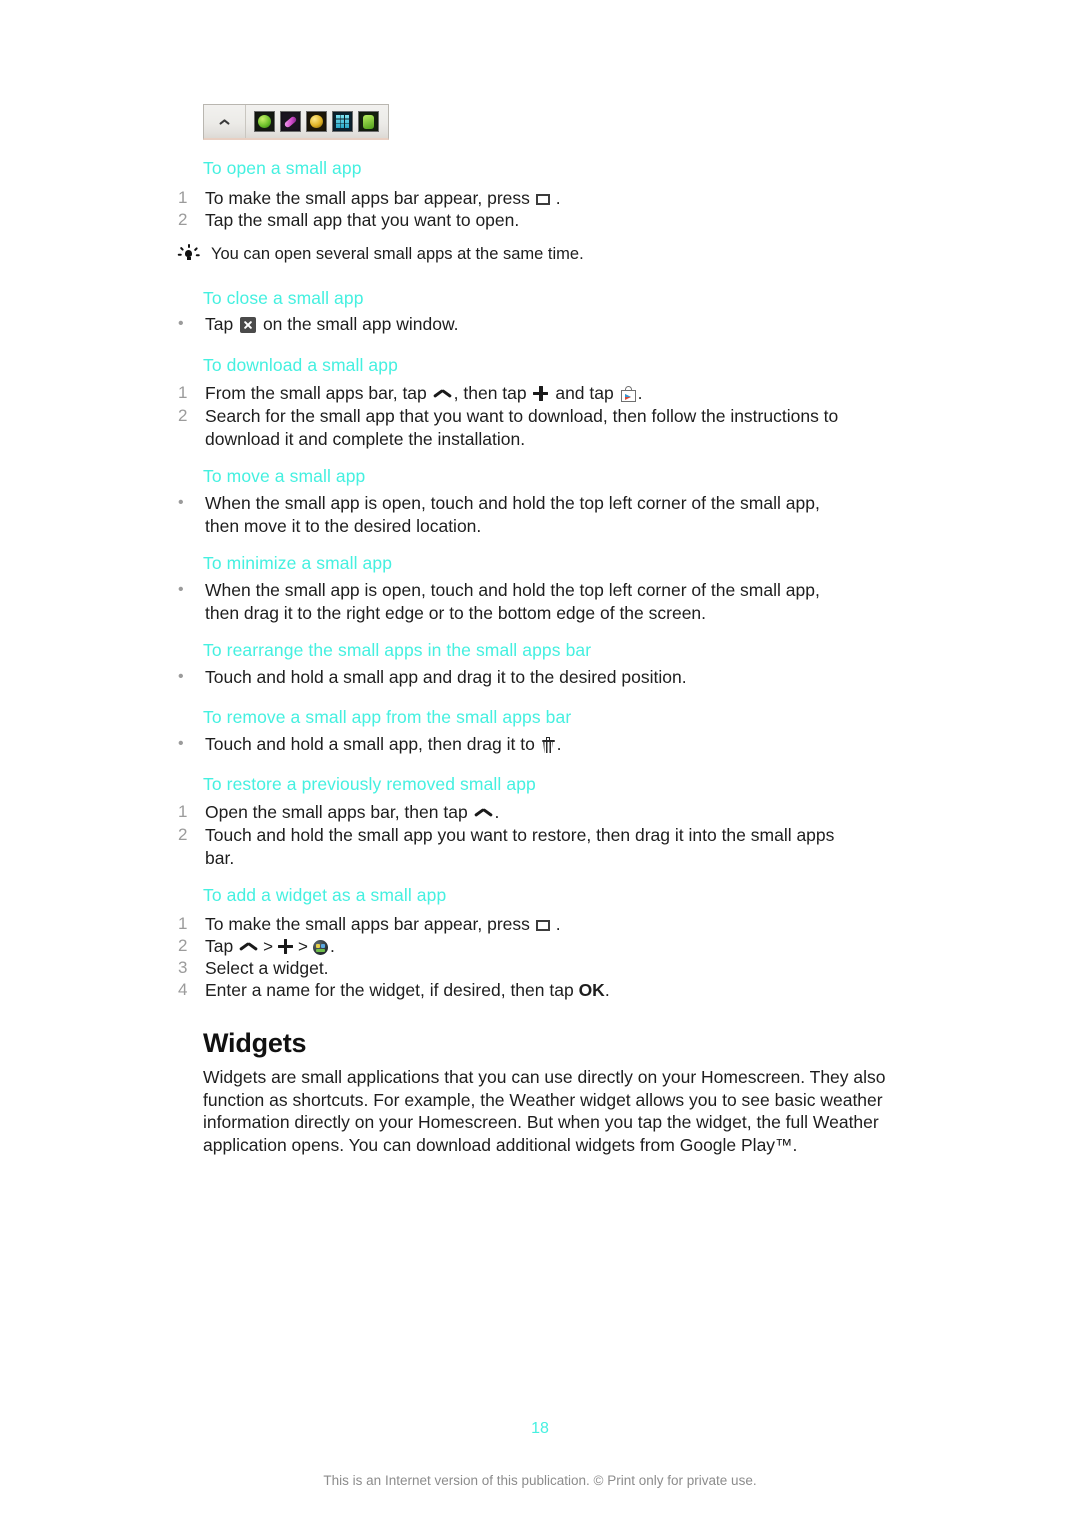 The image size is (1080, 1527). What do you see at coordinates (543, 947) in the screenshot?
I see `list-item: 2 Tap > >.` at bounding box center [543, 947].